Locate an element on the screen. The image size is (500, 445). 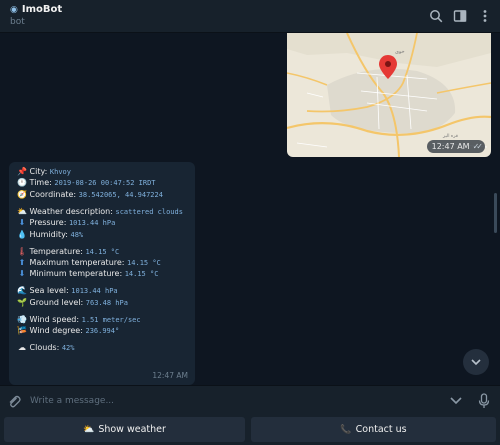
chat-title-row: ◉ ImoBot is located at coordinates (36, 9).